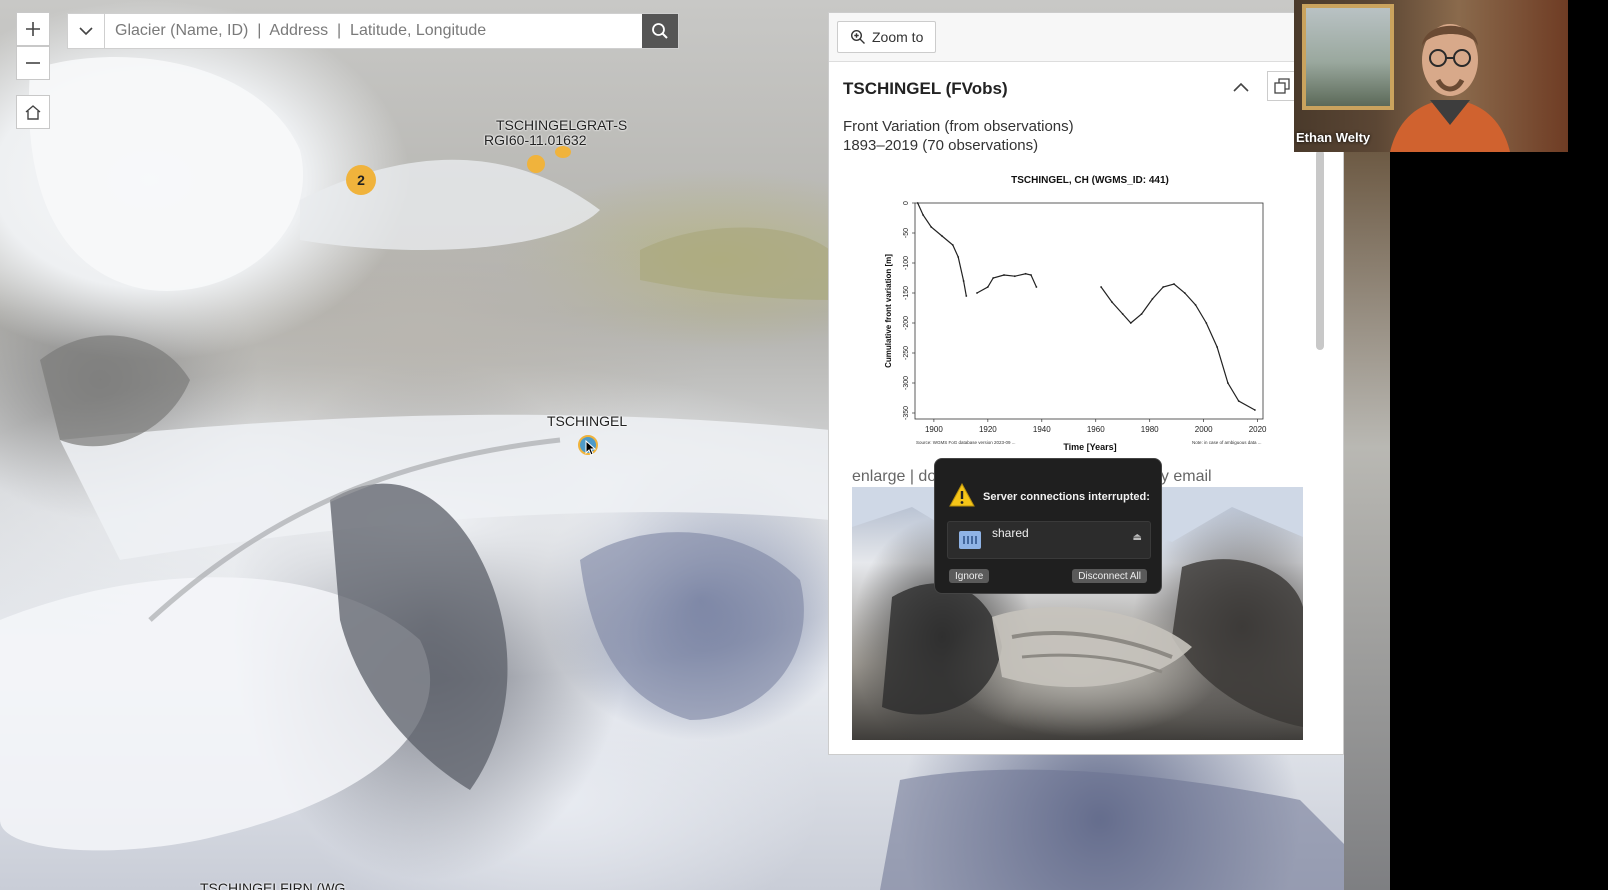 This screenshot has width=1608, height=890. I want to click on server-item: shared ⏏, so click(1049, 540).